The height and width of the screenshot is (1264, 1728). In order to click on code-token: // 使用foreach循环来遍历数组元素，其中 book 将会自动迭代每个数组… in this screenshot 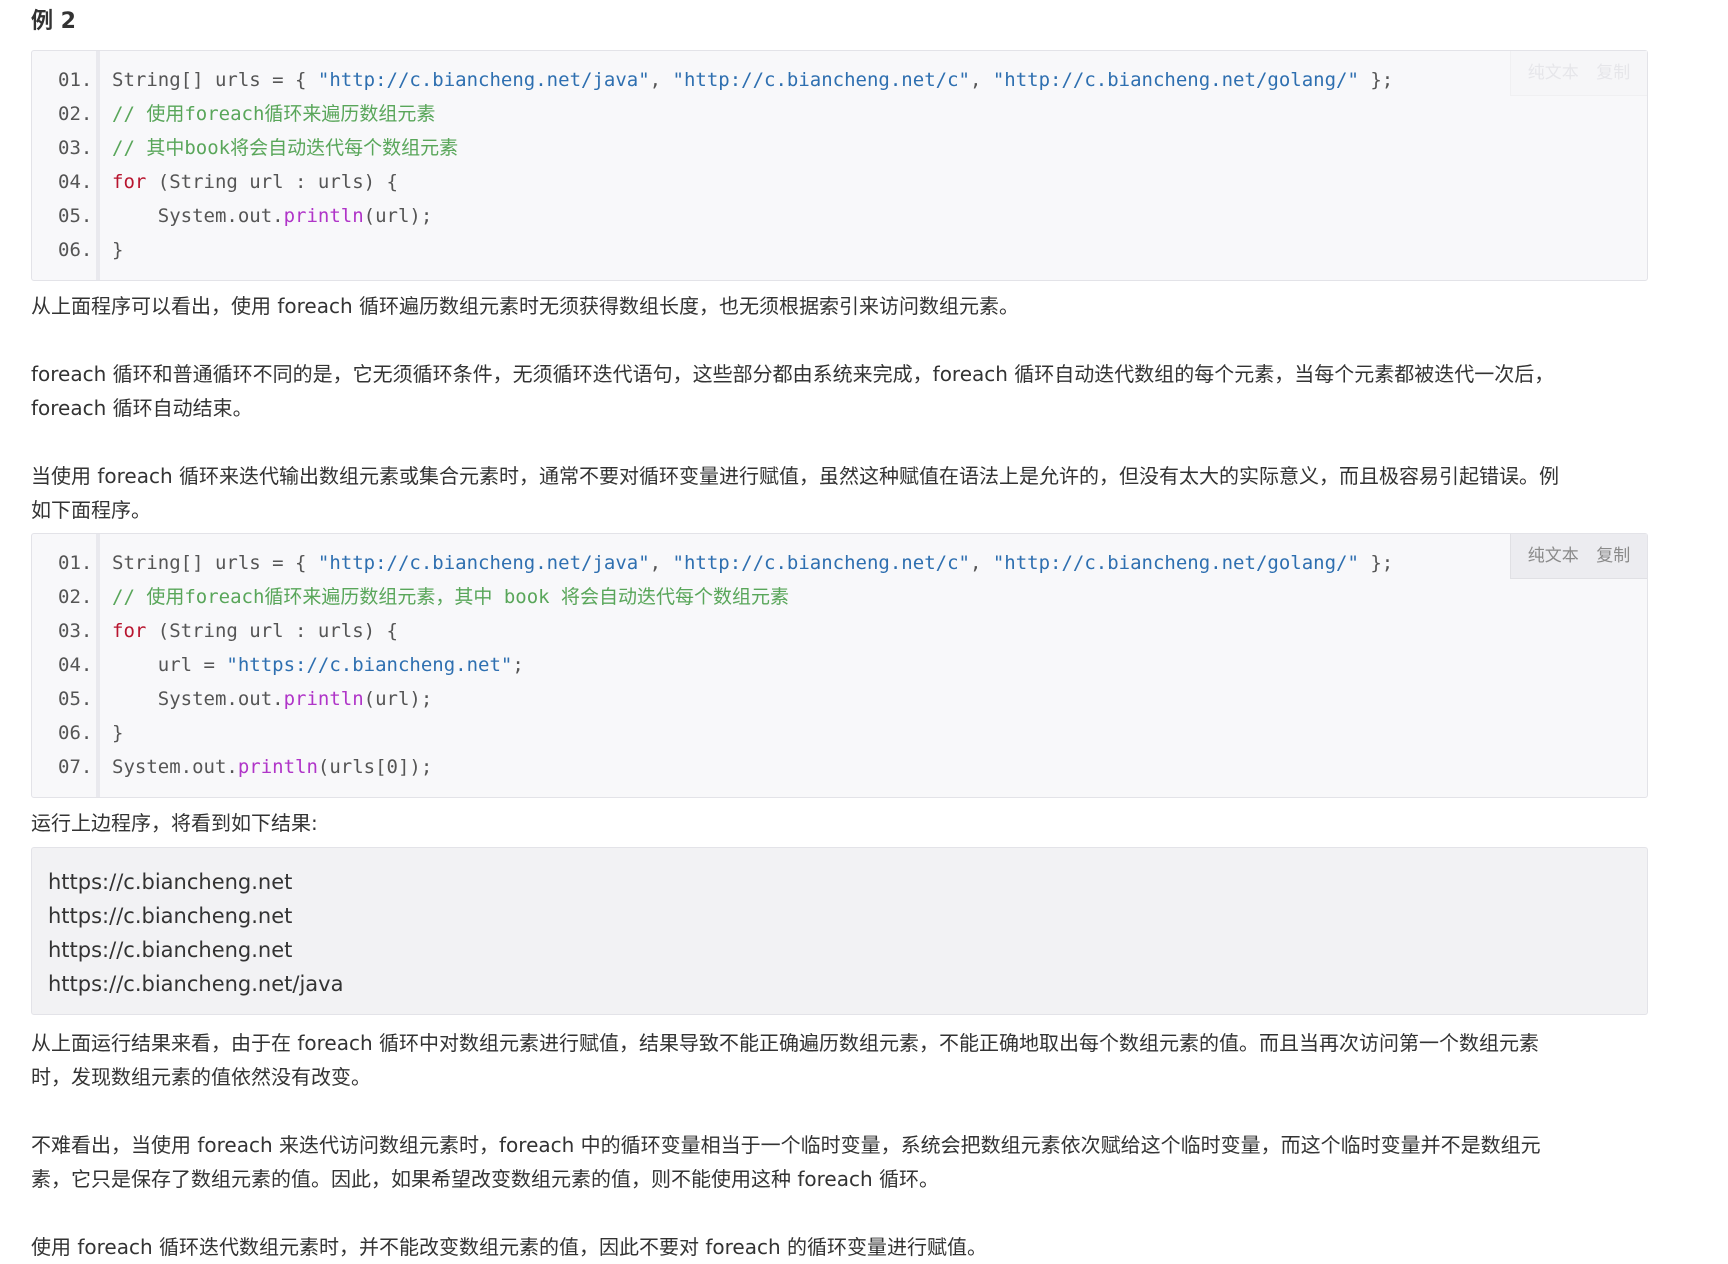, I will do `click(451, 597)`.